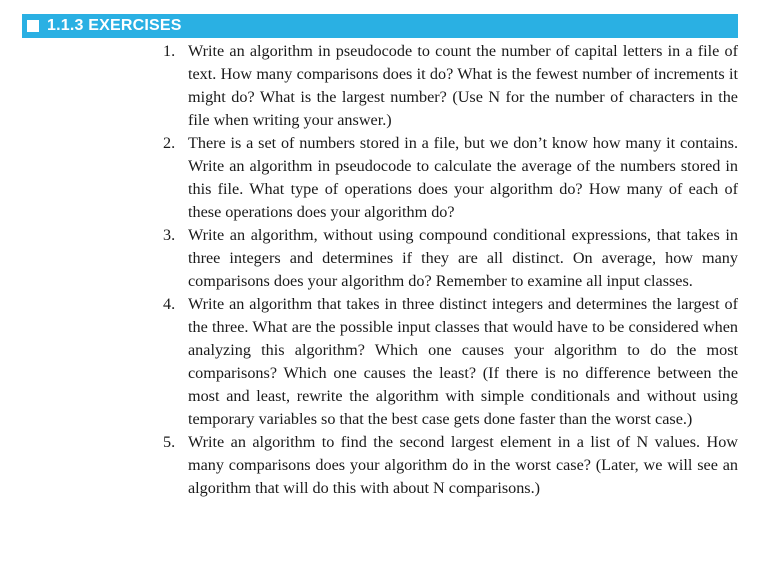  What do you see at coordinates (169, 235) in the screenshot?
I see `exercise-number: 3.` at bounding box center [169, 235].